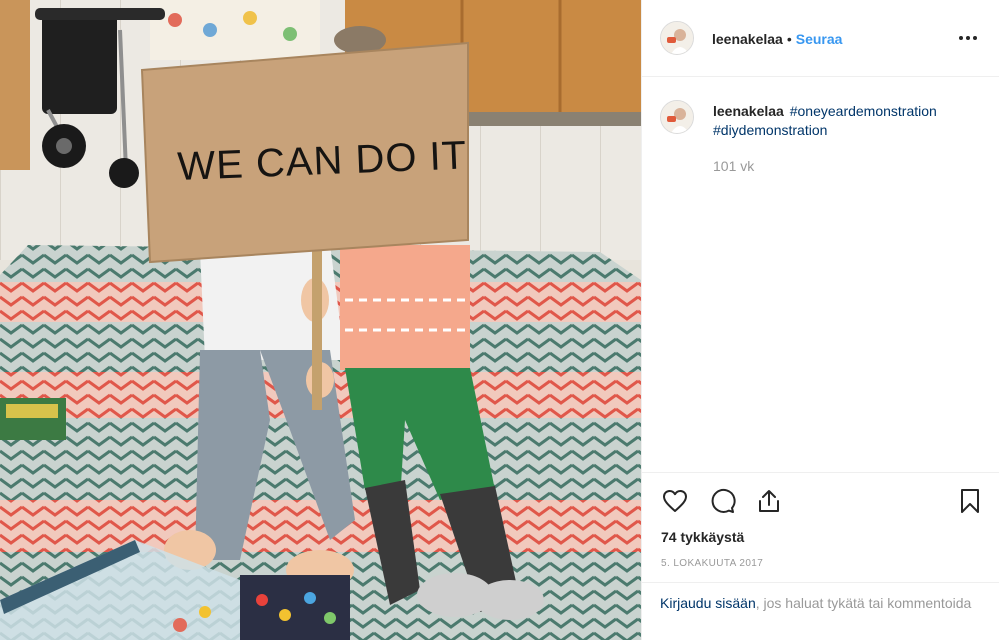 The height and width of the screenshot is (640, 999). I want to click on comment-icon, so click(722, 501).